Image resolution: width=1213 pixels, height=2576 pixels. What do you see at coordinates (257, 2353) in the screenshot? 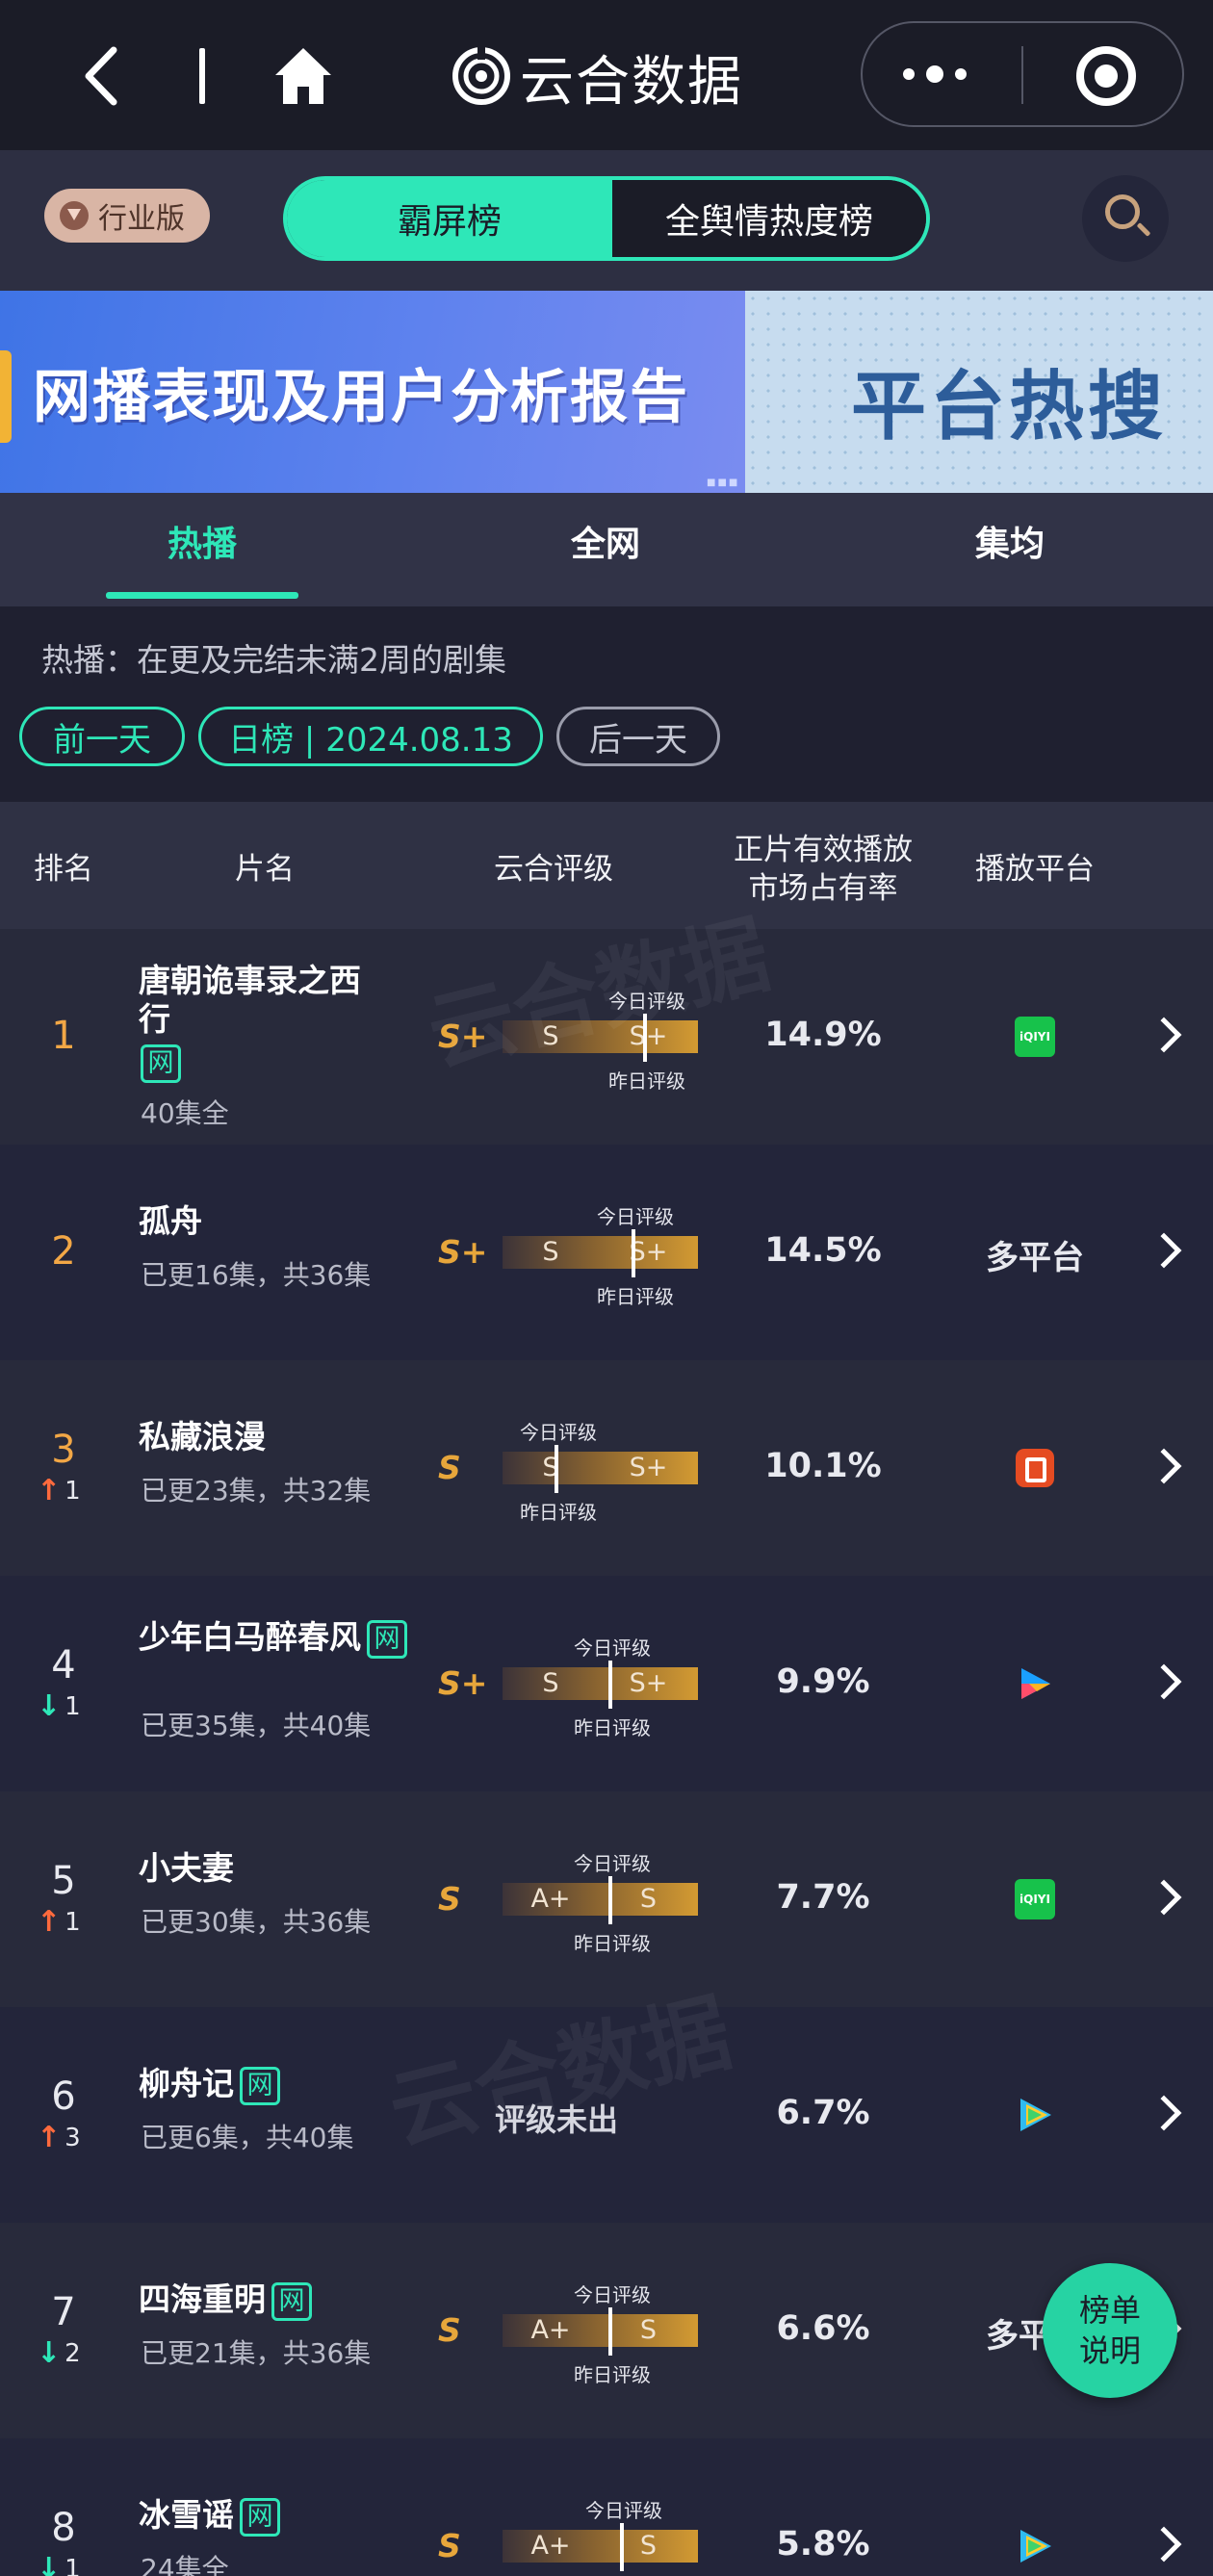
I see `episode-info: 已更21集，共36集` at bounding box center [257, 2353].